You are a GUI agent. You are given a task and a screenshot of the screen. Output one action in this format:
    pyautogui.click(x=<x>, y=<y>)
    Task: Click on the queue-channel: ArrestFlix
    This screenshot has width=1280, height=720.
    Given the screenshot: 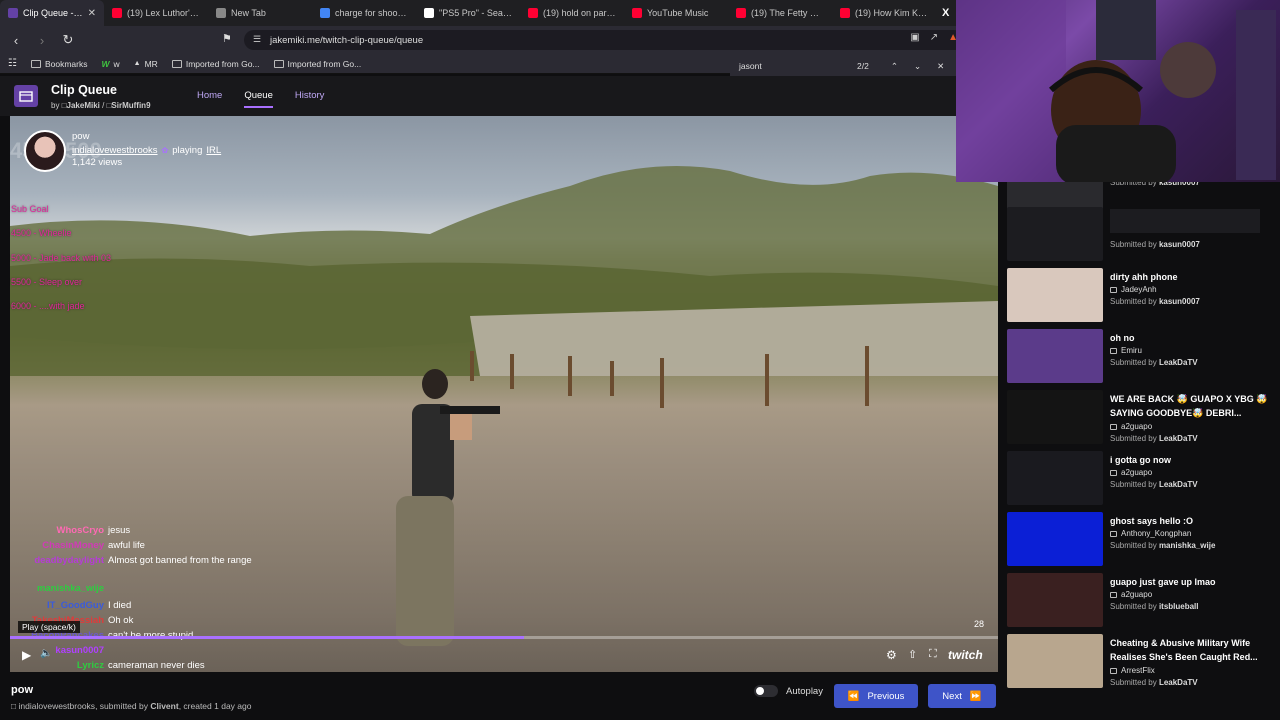 What is the action you would take?
    pyautogui.click(x=1132, y=670)
    